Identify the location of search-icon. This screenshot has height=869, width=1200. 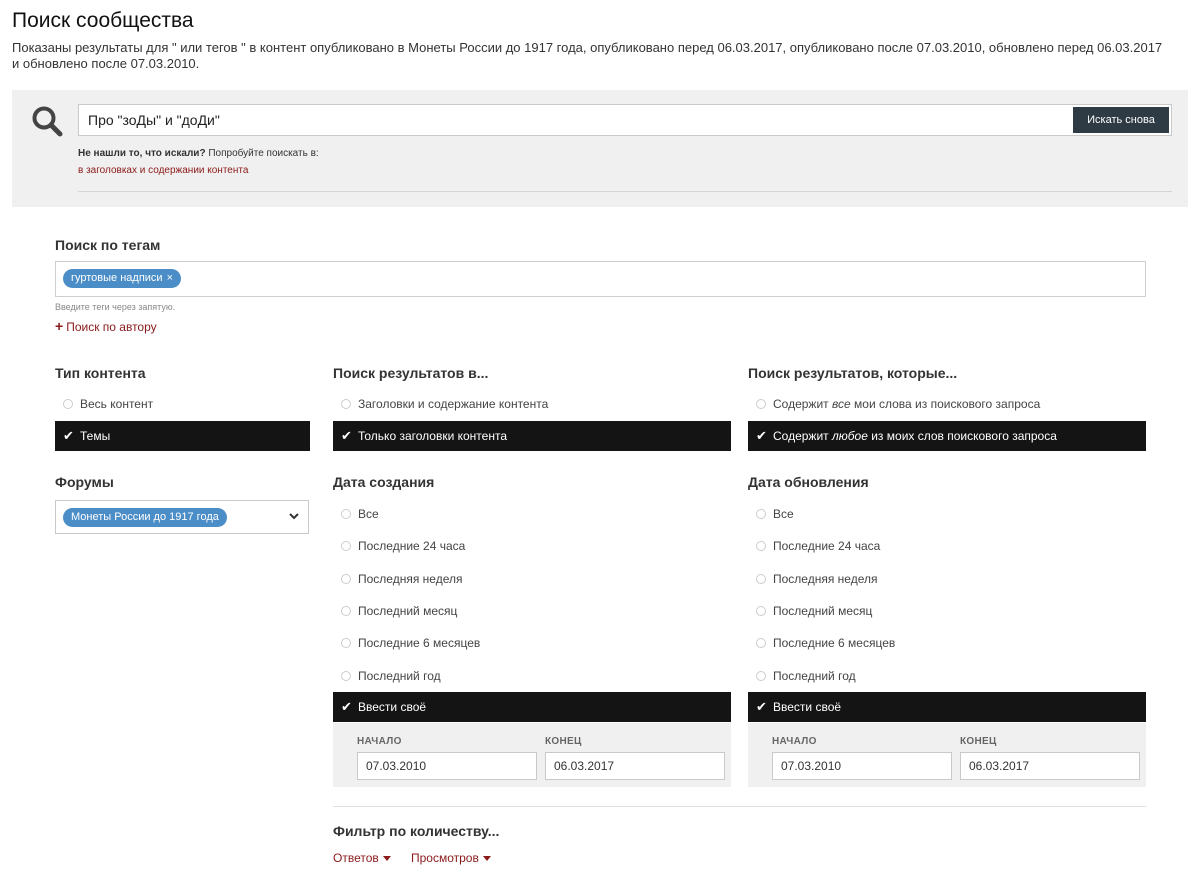
(47, 123).